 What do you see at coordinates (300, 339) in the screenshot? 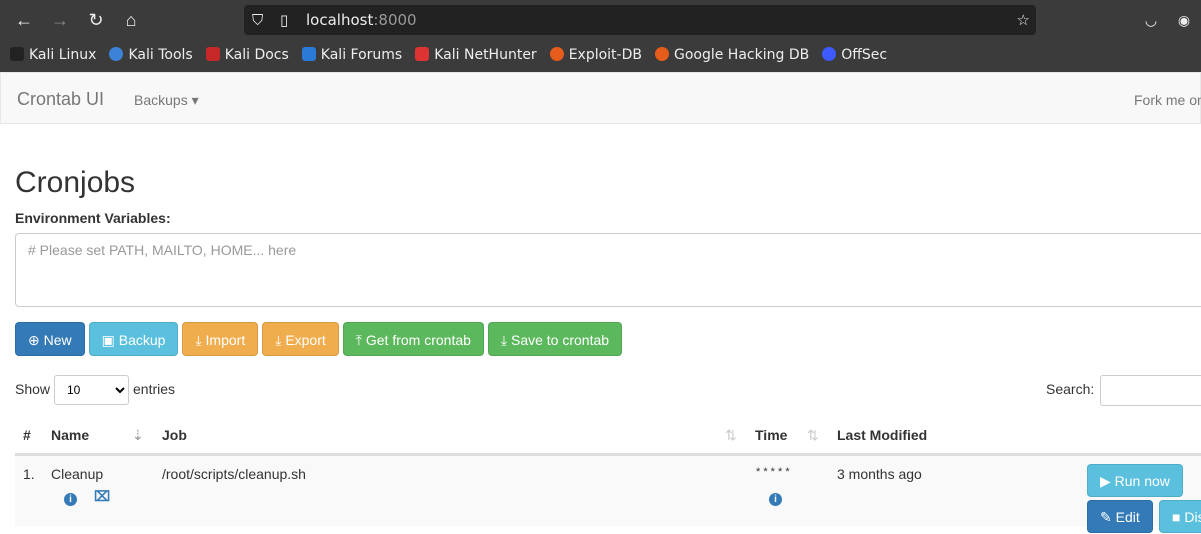
I see `export-button: ⤓ Export` at bounding box center [300, 339].